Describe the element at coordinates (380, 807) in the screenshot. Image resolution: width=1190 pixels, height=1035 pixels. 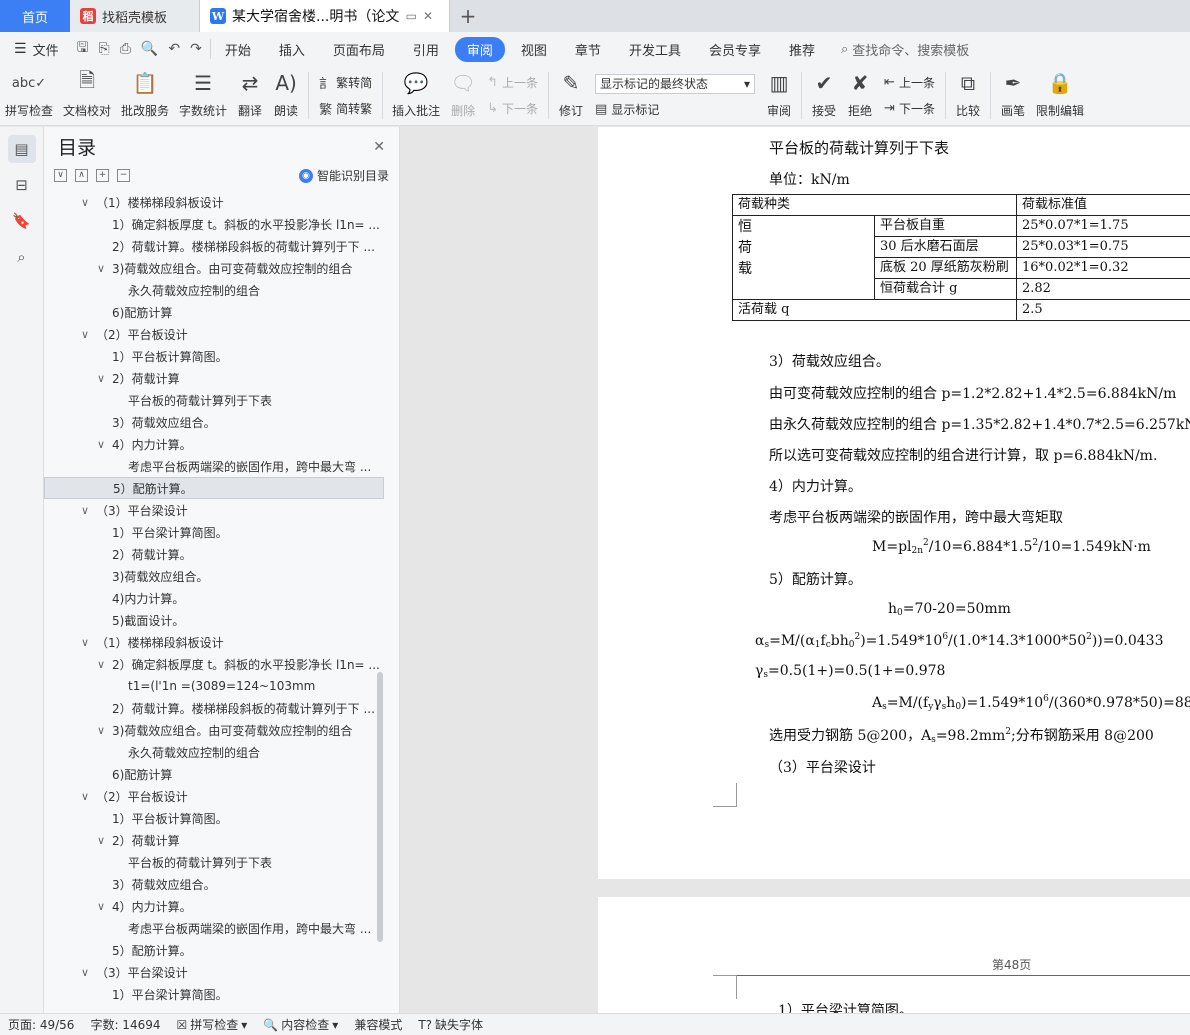
I see `toc-scrollbar` at that location.